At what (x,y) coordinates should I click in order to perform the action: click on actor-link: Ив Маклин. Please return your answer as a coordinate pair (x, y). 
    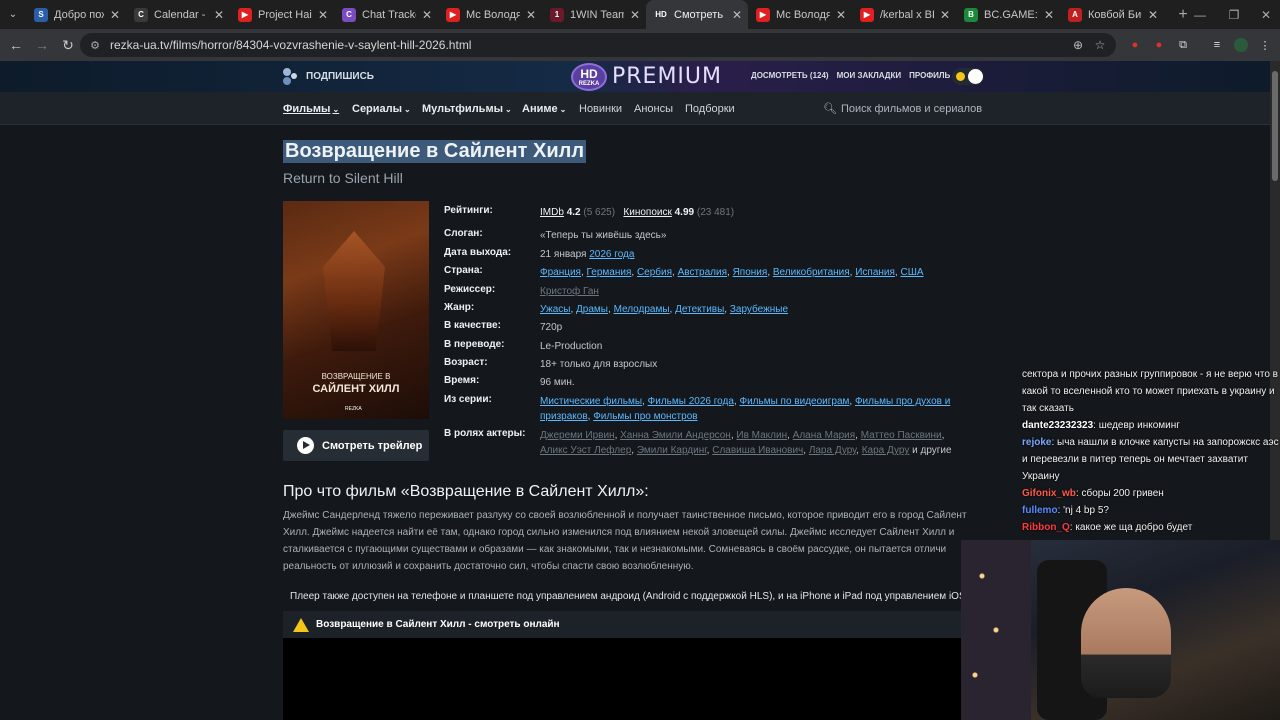
    Looking at the image, I should click on (761, 435).